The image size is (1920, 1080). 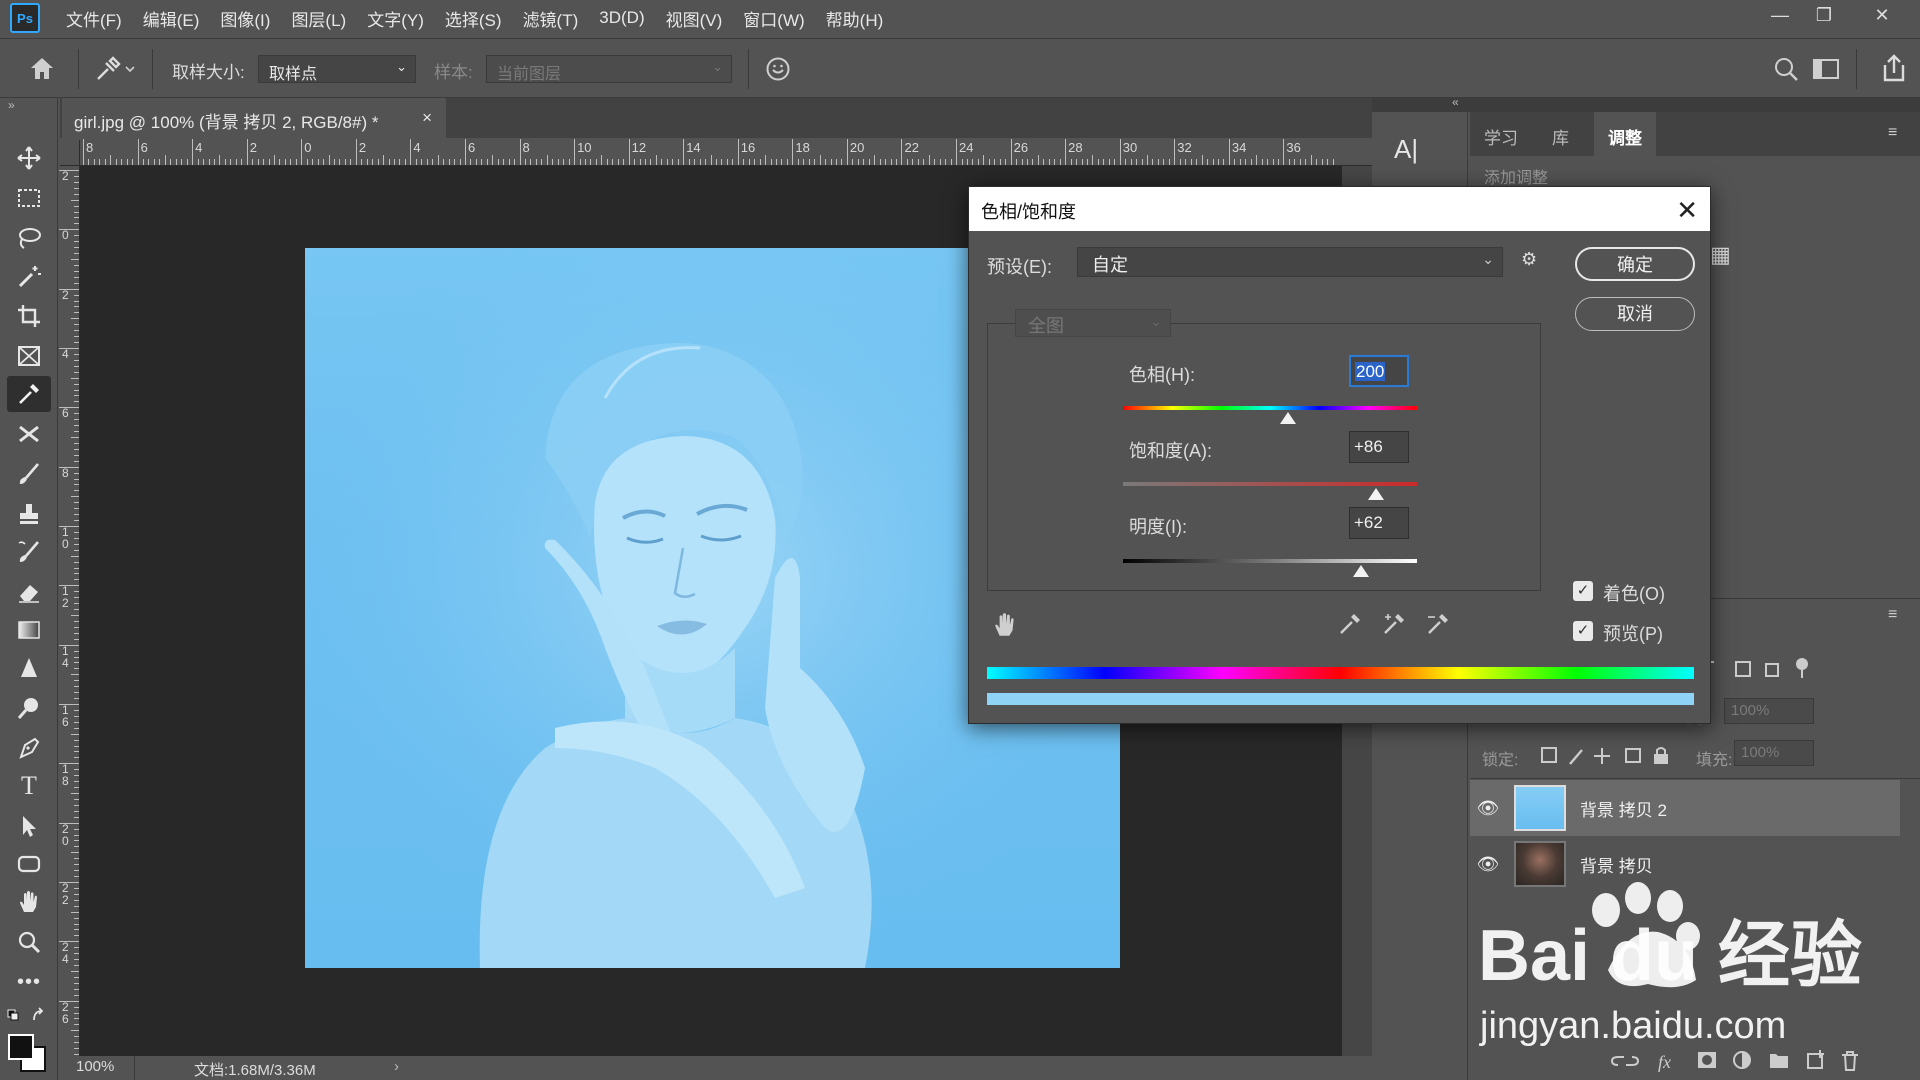 I want to click on healing-brush-tool-icon, so click(x=29, y=434).